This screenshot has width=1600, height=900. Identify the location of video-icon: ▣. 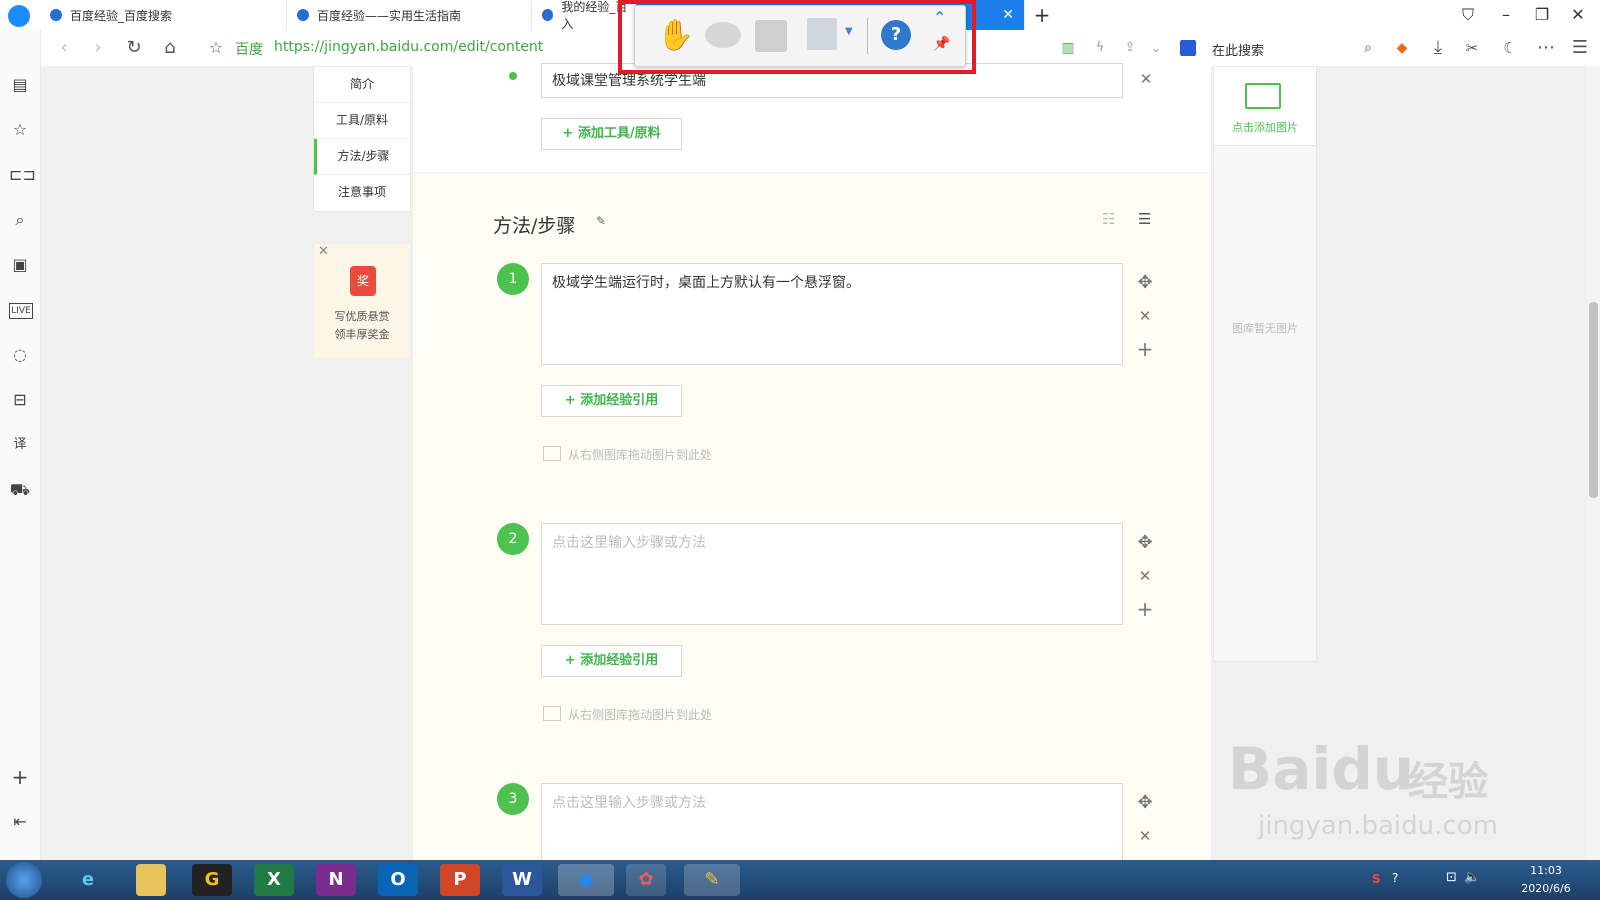
(20, 265).